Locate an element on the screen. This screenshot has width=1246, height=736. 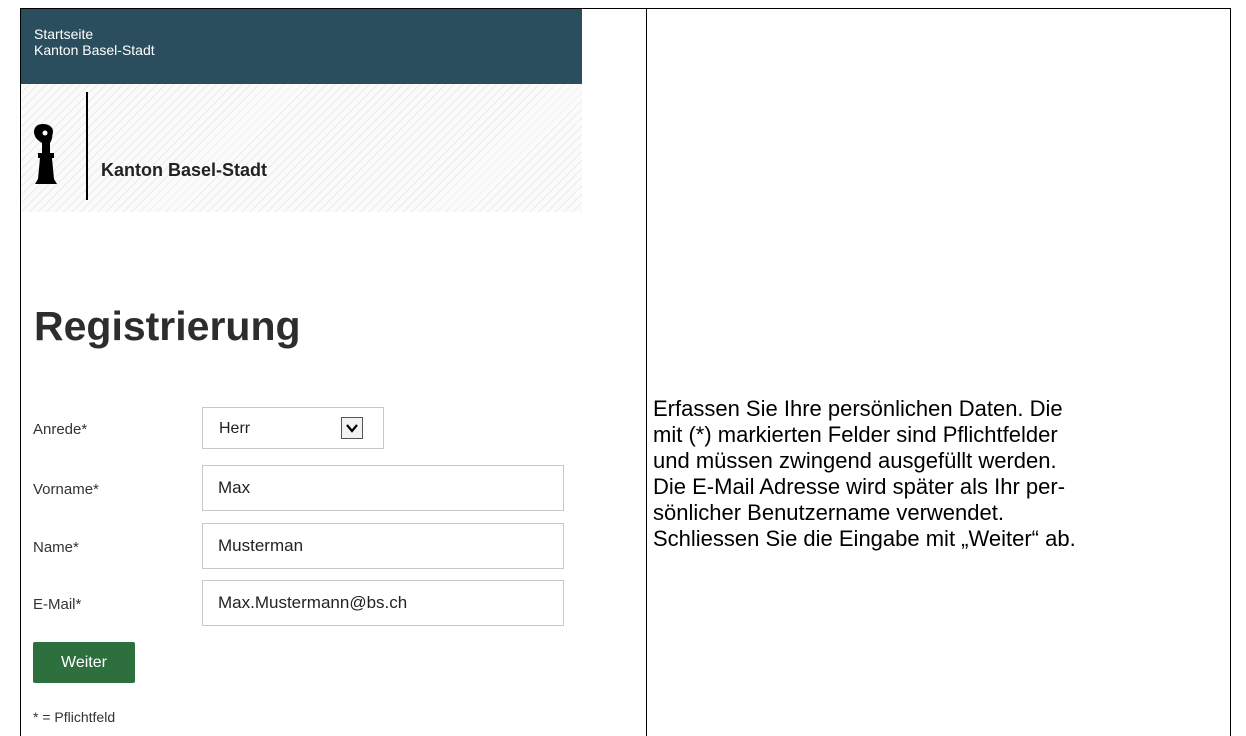
salutation-label: Anrede* is located at coordinates (60, 429).